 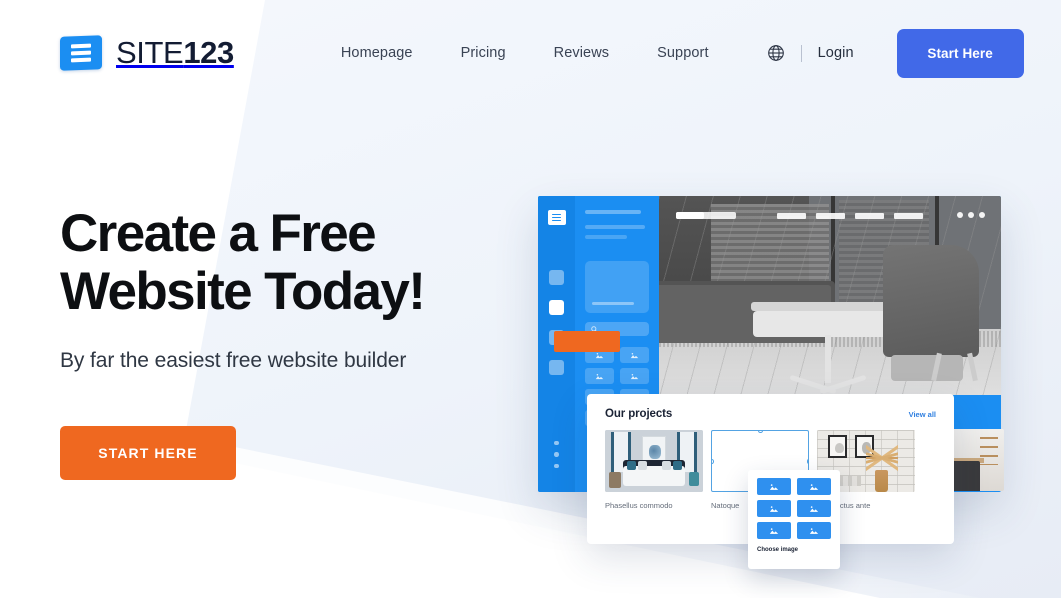 I want to click on choose-image-grid, so click(x=794, y=508).